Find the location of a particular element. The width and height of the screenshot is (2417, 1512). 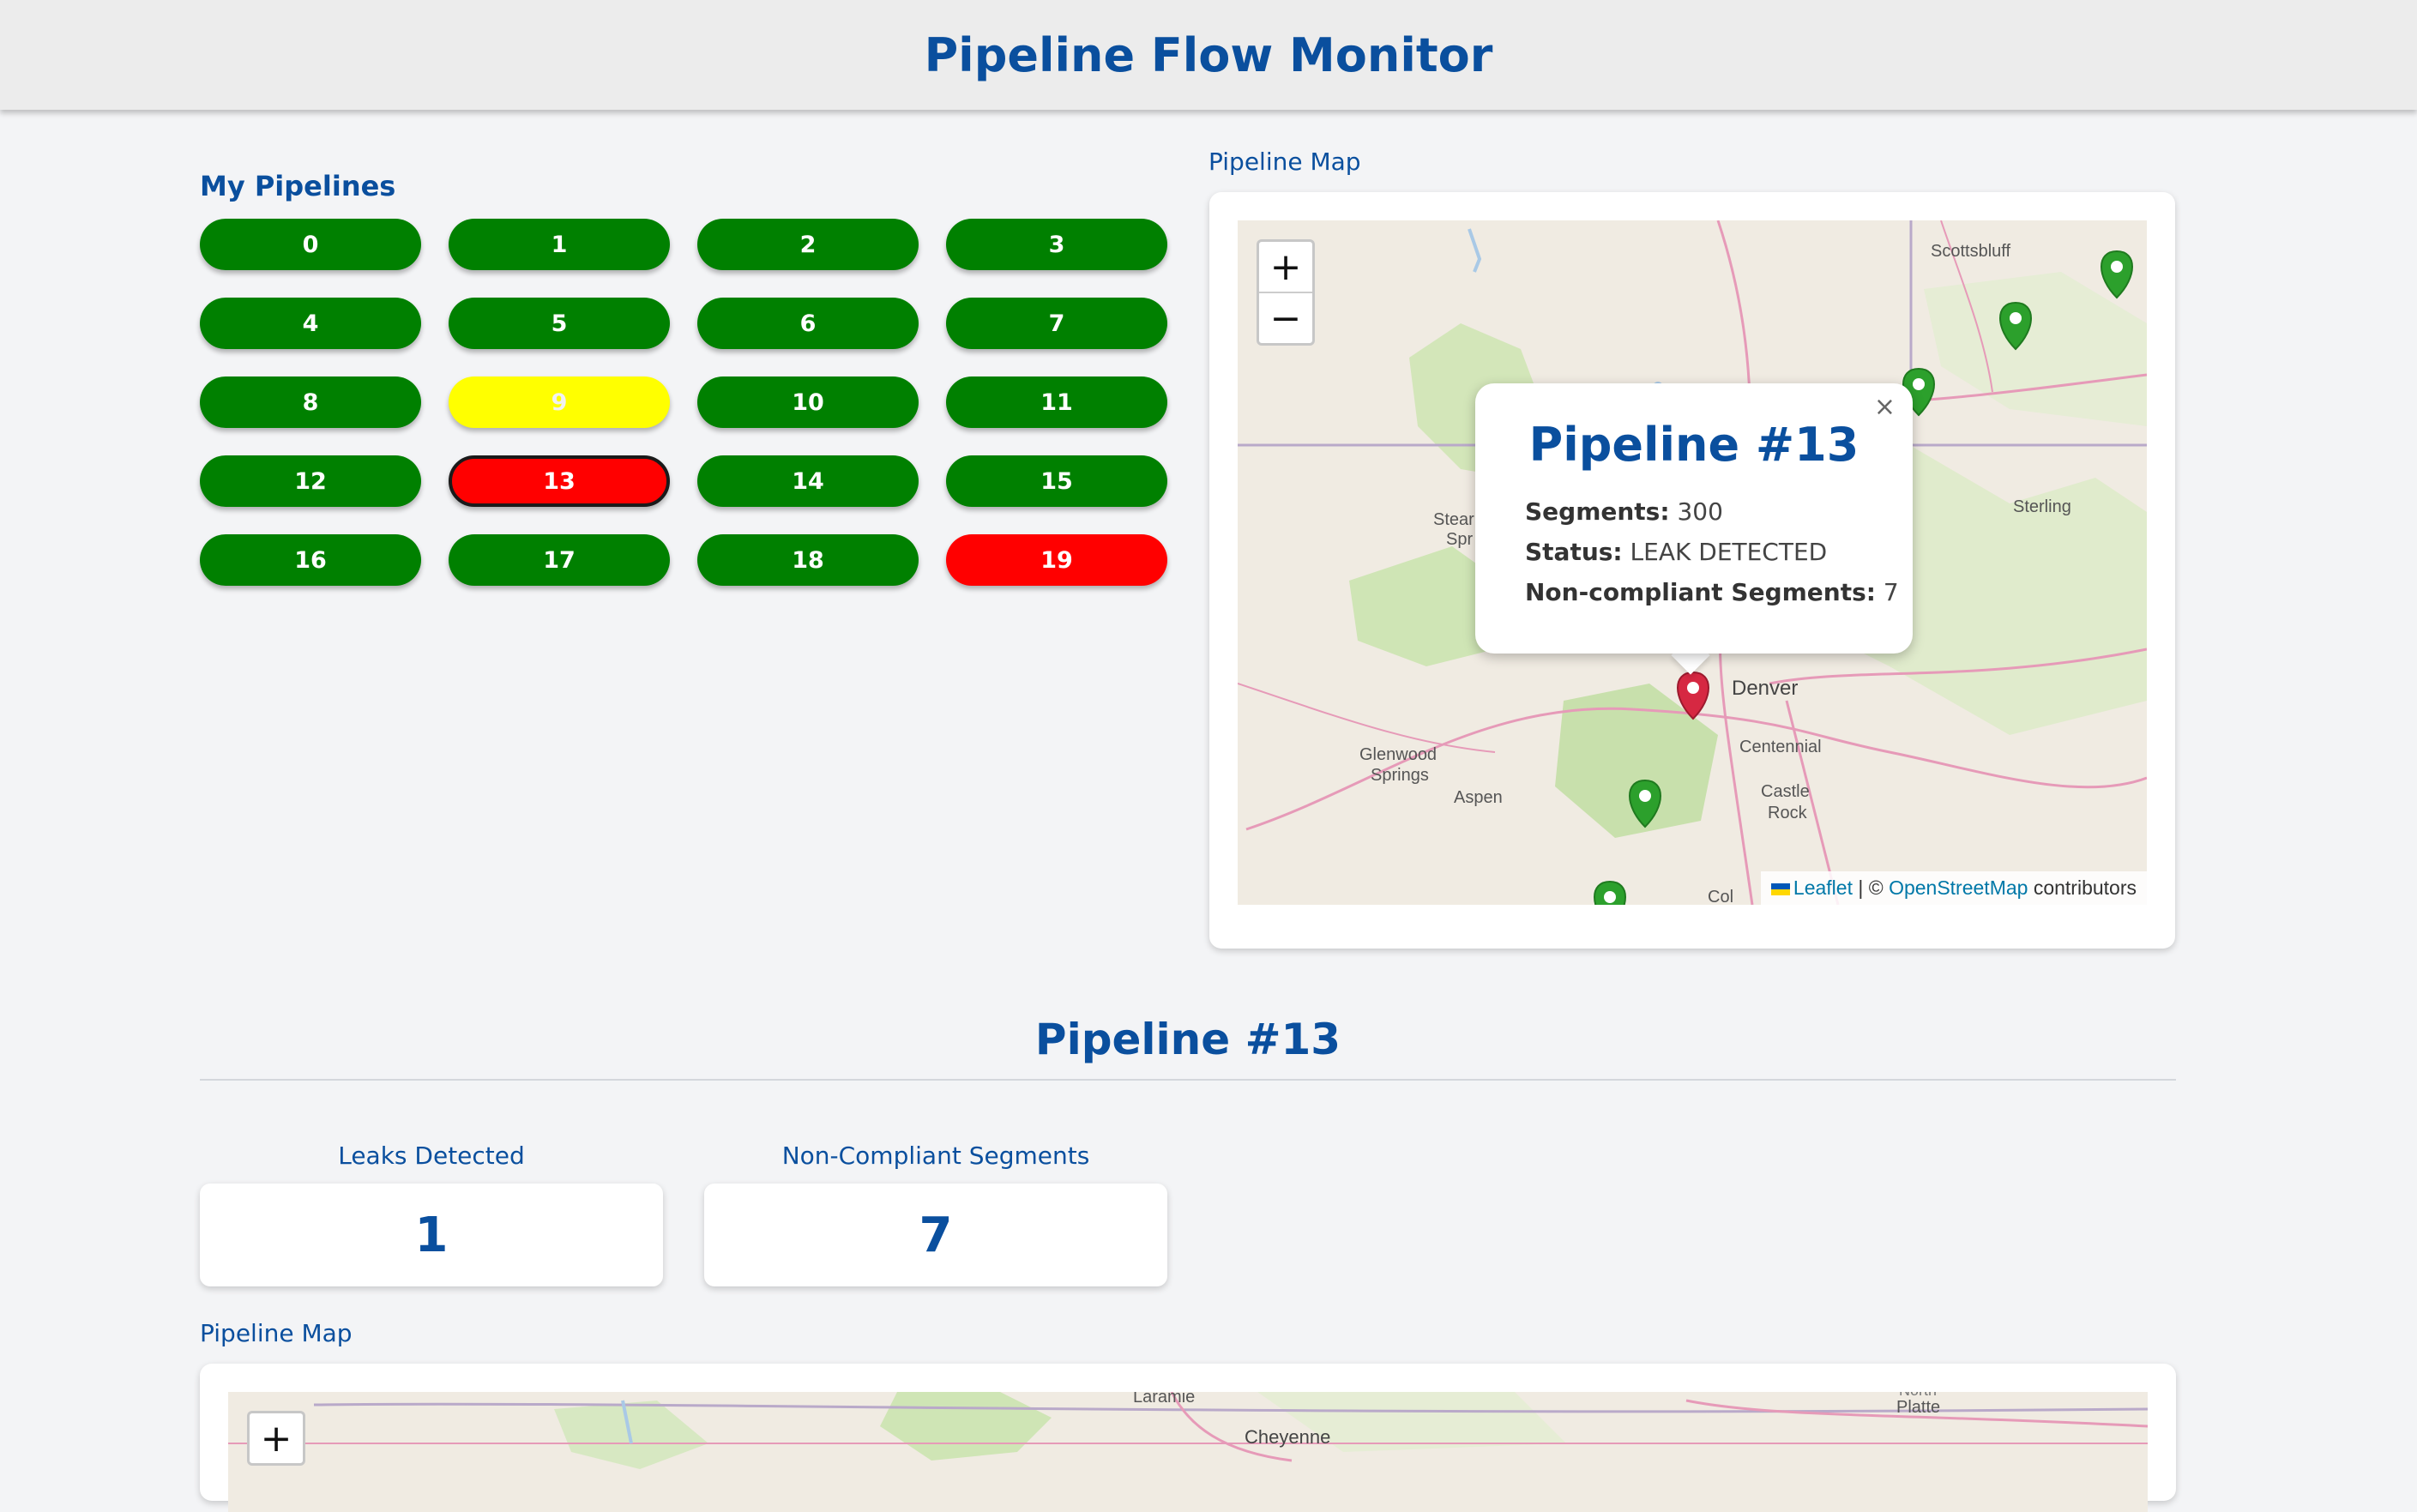

app-header: Pipeline Flow Monitor is located at coordinates (1208, 55).